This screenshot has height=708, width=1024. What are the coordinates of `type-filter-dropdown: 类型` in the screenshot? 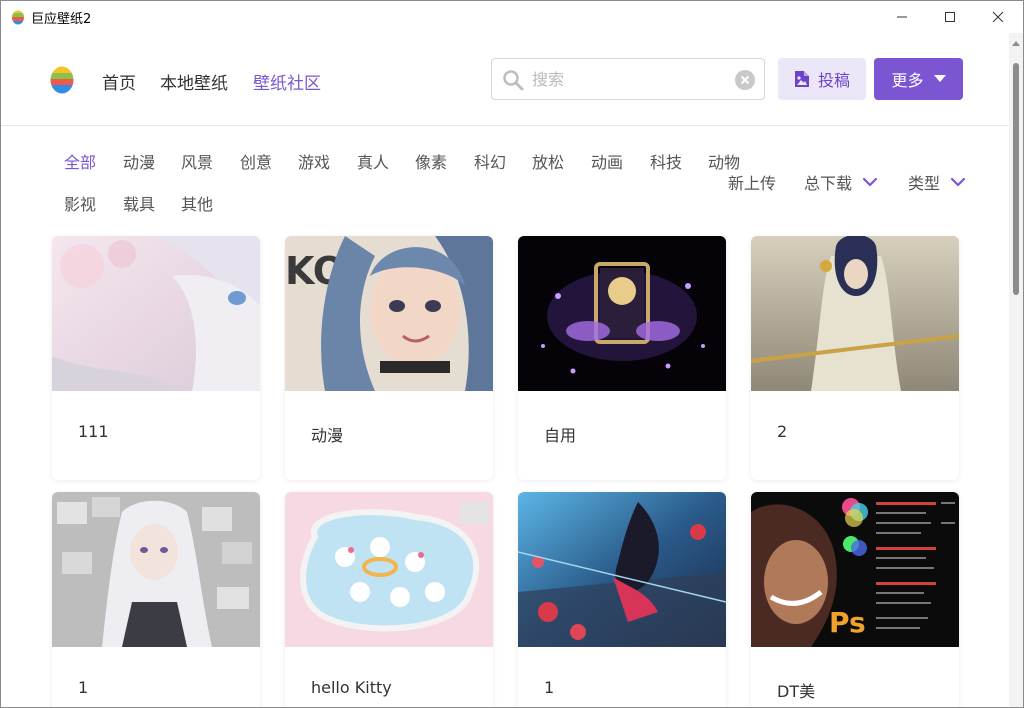 It's located at (937, 182).